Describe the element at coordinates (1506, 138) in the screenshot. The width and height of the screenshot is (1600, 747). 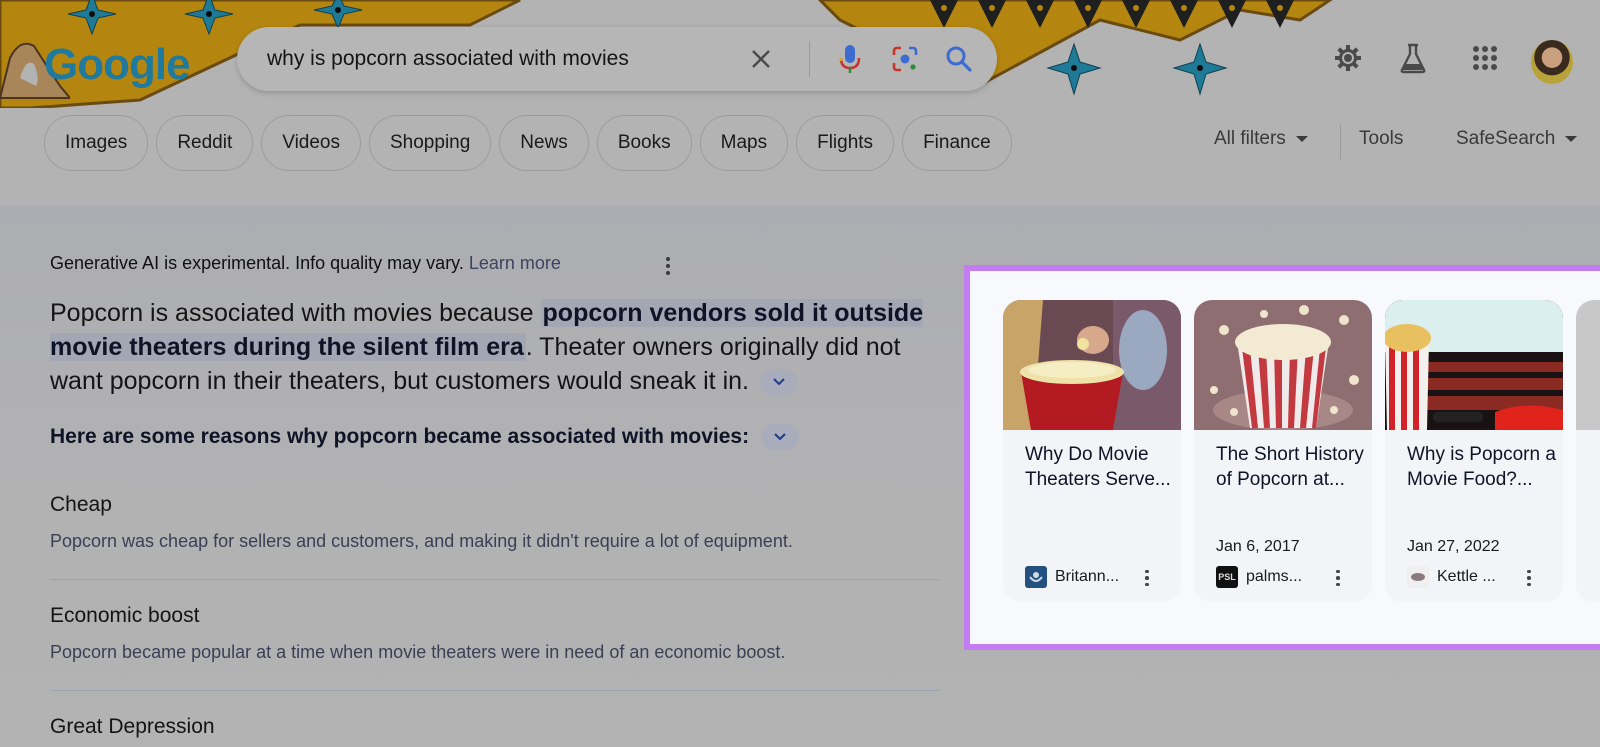
I see `safesearch-label: SafeSearch` at that location.